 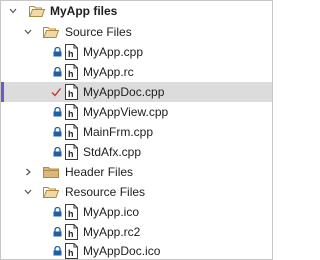 What do you see at coordinates (56, 92) in the screenshot?
I see `checkmark-icon` at bounding box center [56, 92].